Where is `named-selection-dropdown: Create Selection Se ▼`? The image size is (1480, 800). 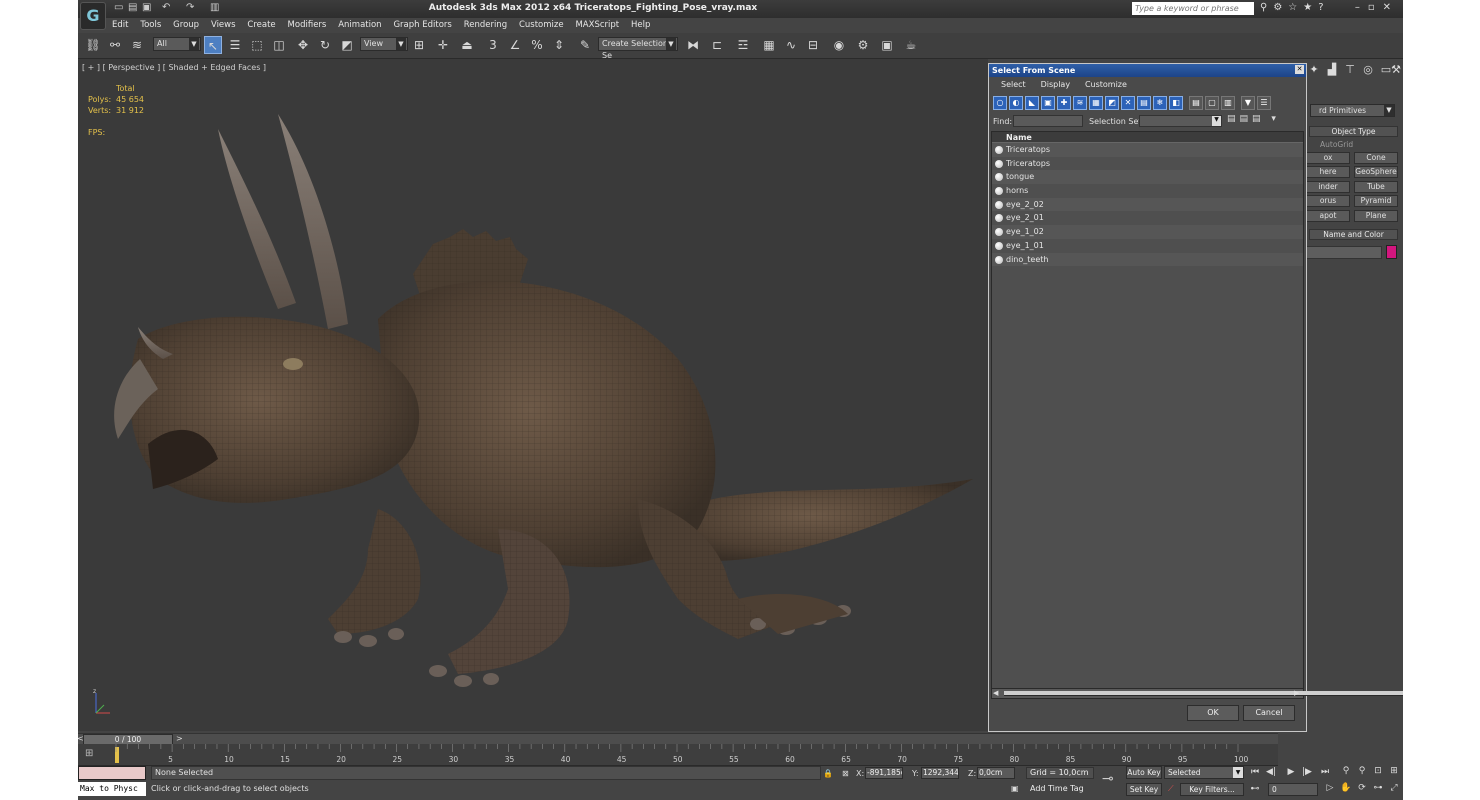 named-selection-dropdown: Create Selection Se ▼ is located at coordinates (638, 48).